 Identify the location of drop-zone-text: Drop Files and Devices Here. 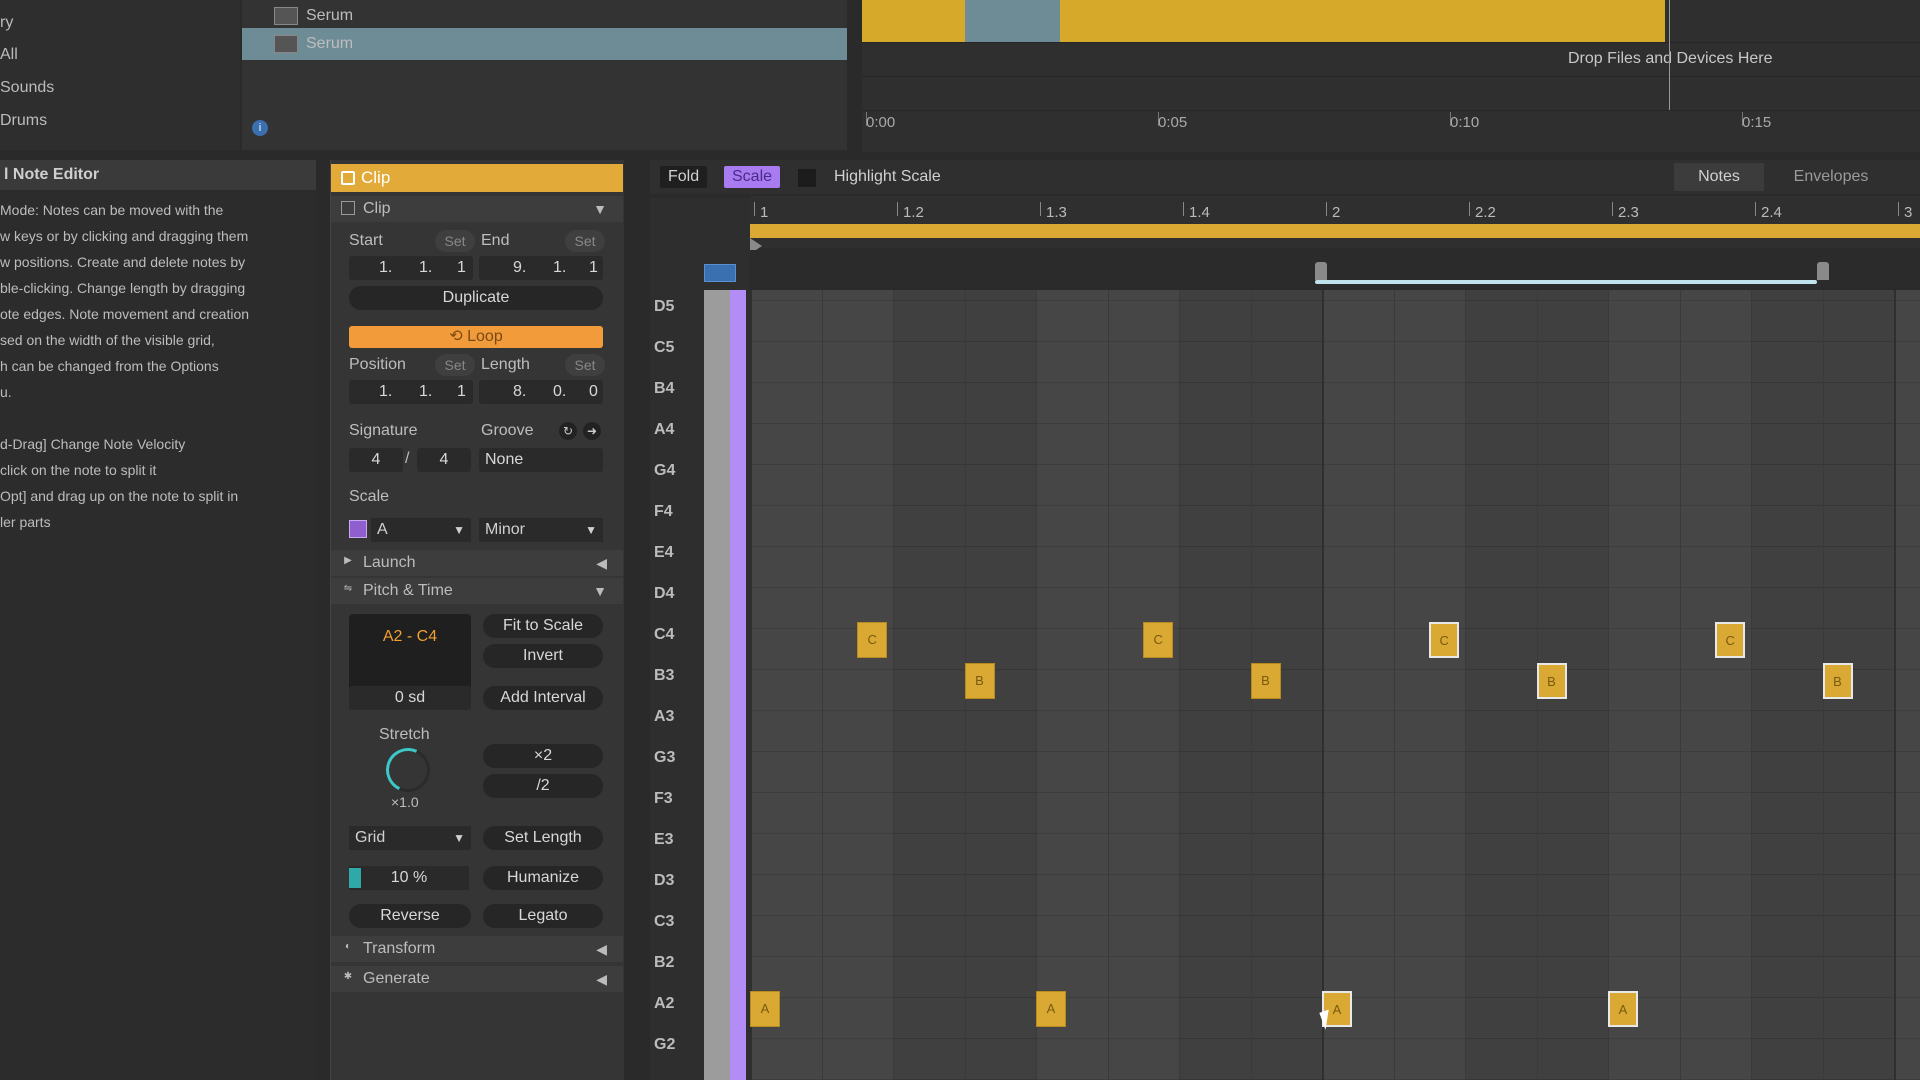
(1670, 59).